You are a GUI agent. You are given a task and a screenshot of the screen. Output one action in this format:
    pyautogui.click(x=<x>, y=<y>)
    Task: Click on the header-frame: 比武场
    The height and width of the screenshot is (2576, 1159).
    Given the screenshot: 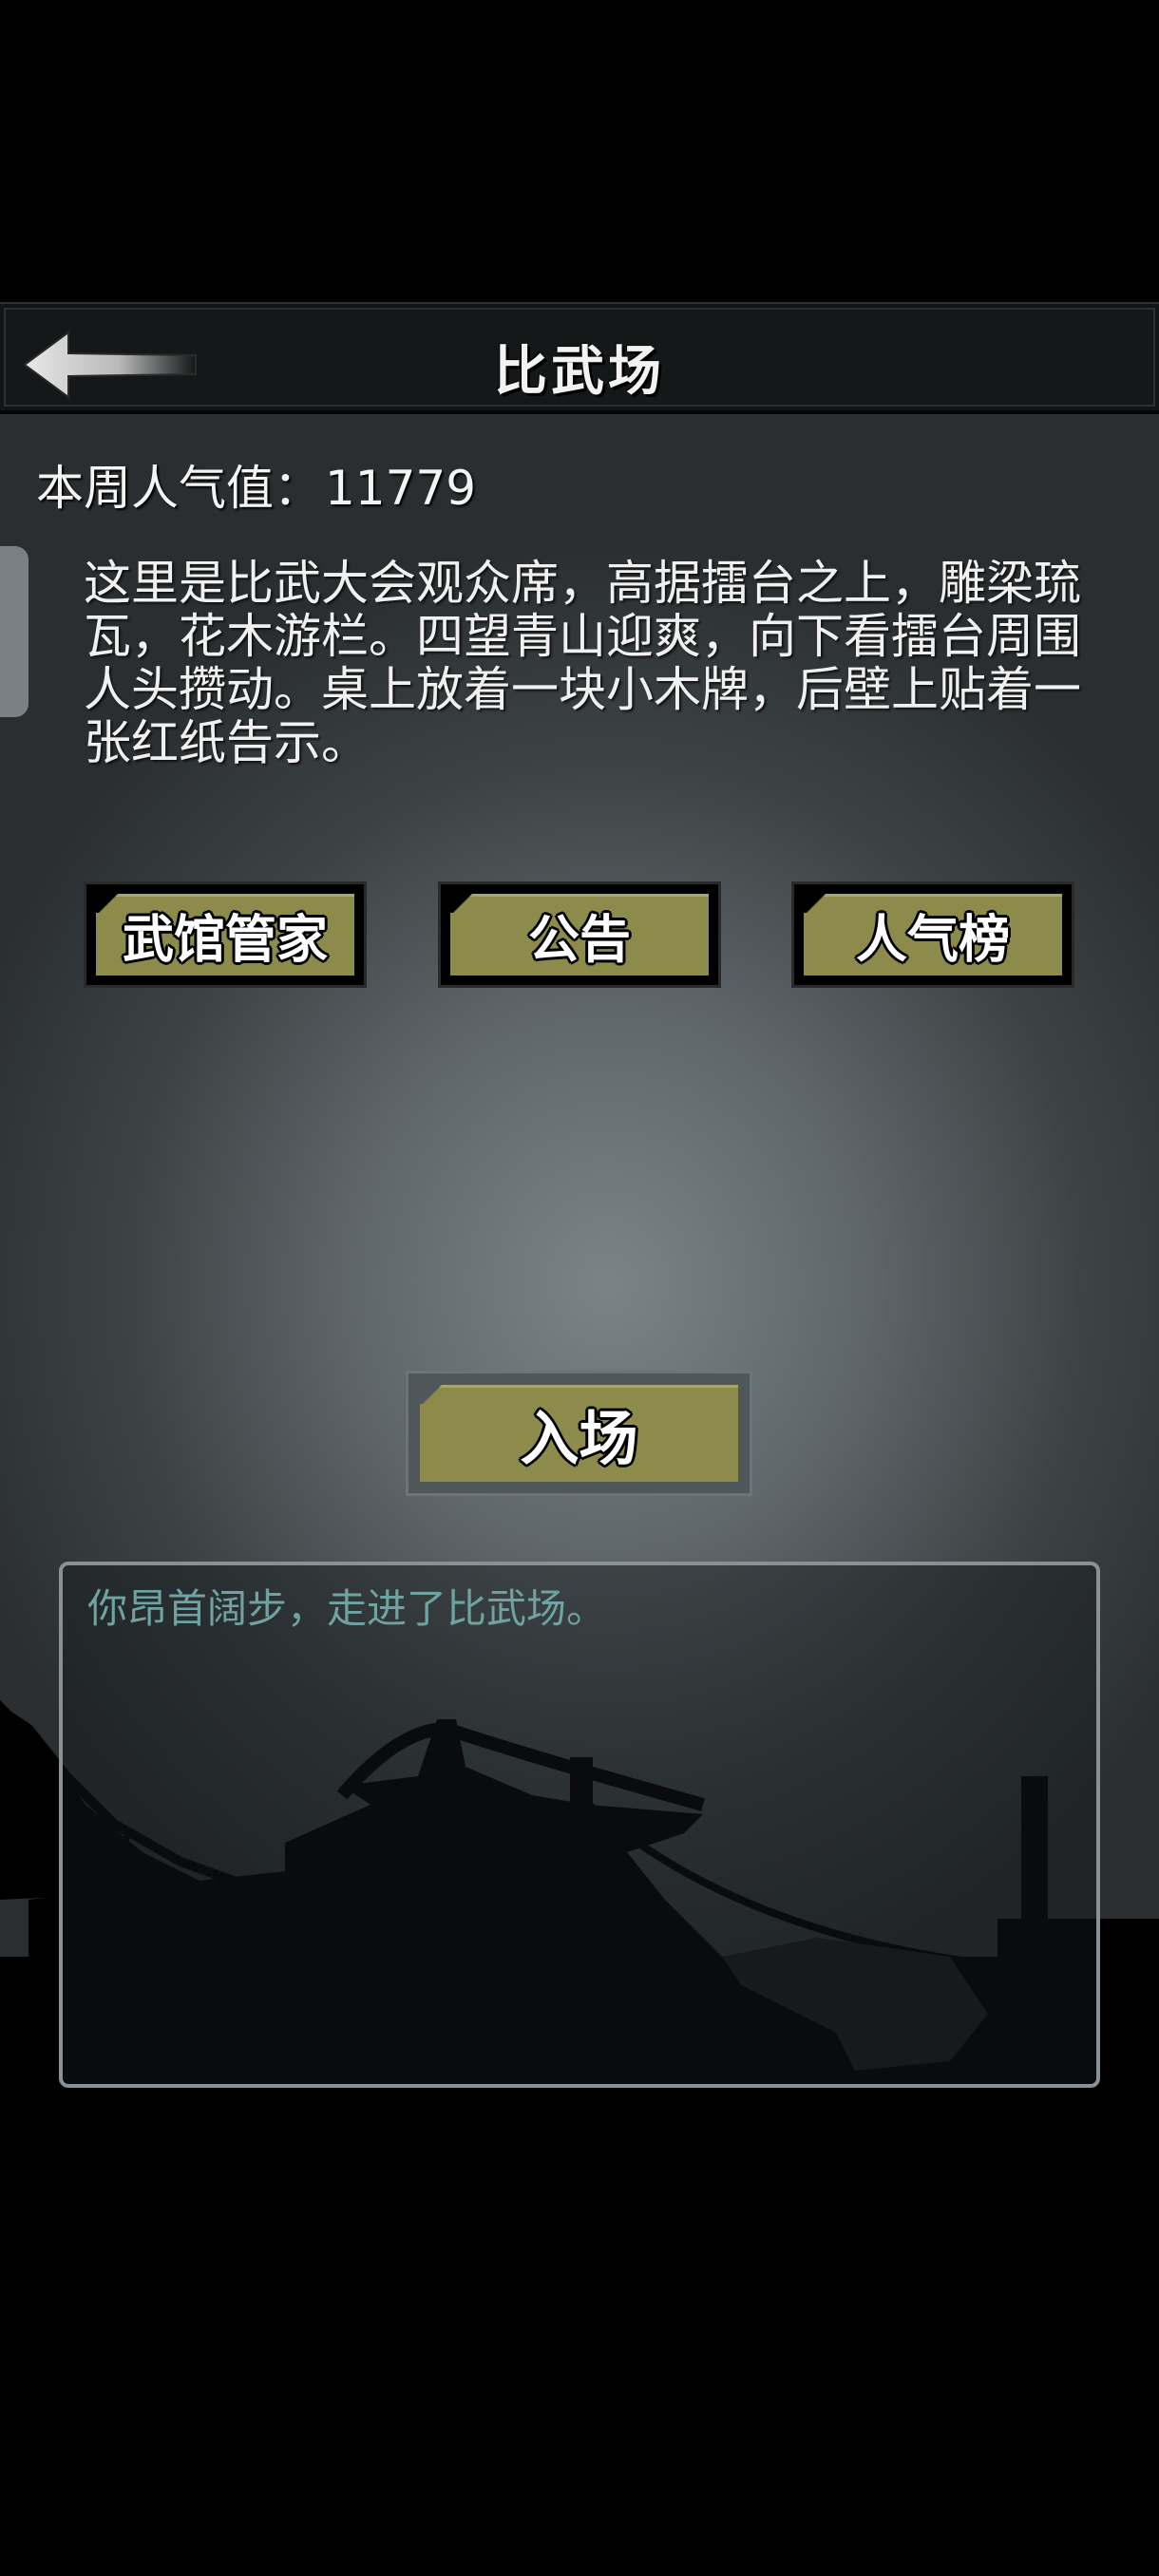 What is the action you would take?
    pyautogui.click(x=579, y=357)
    